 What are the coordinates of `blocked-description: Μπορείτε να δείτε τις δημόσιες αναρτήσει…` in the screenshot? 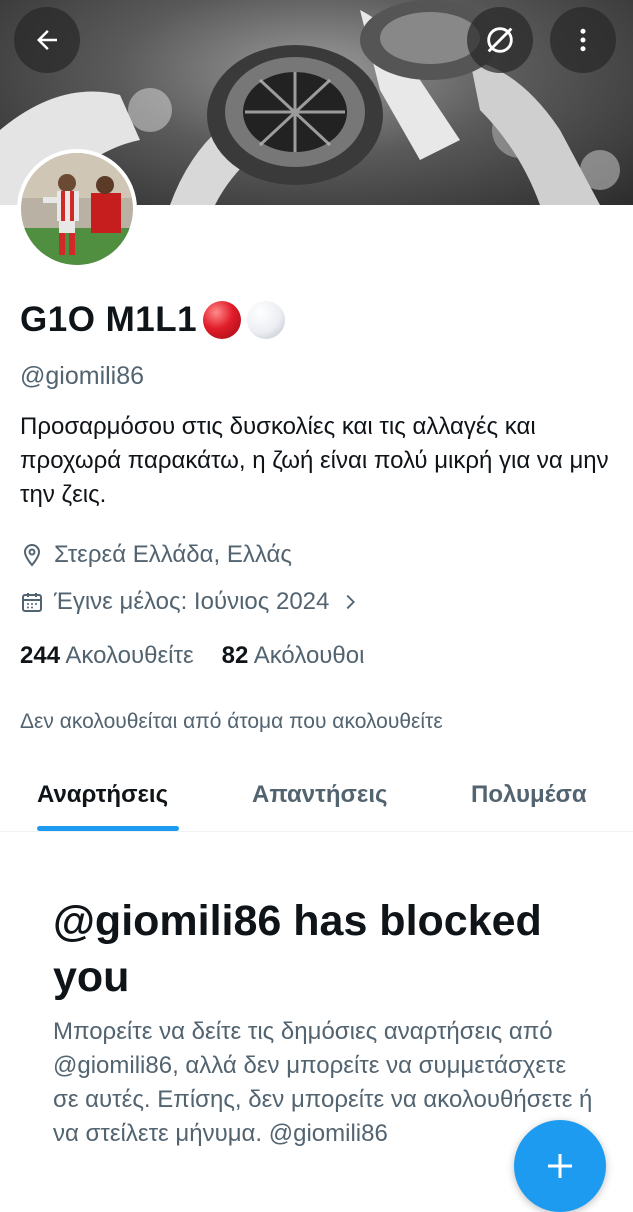 It's located at (323, 1082).